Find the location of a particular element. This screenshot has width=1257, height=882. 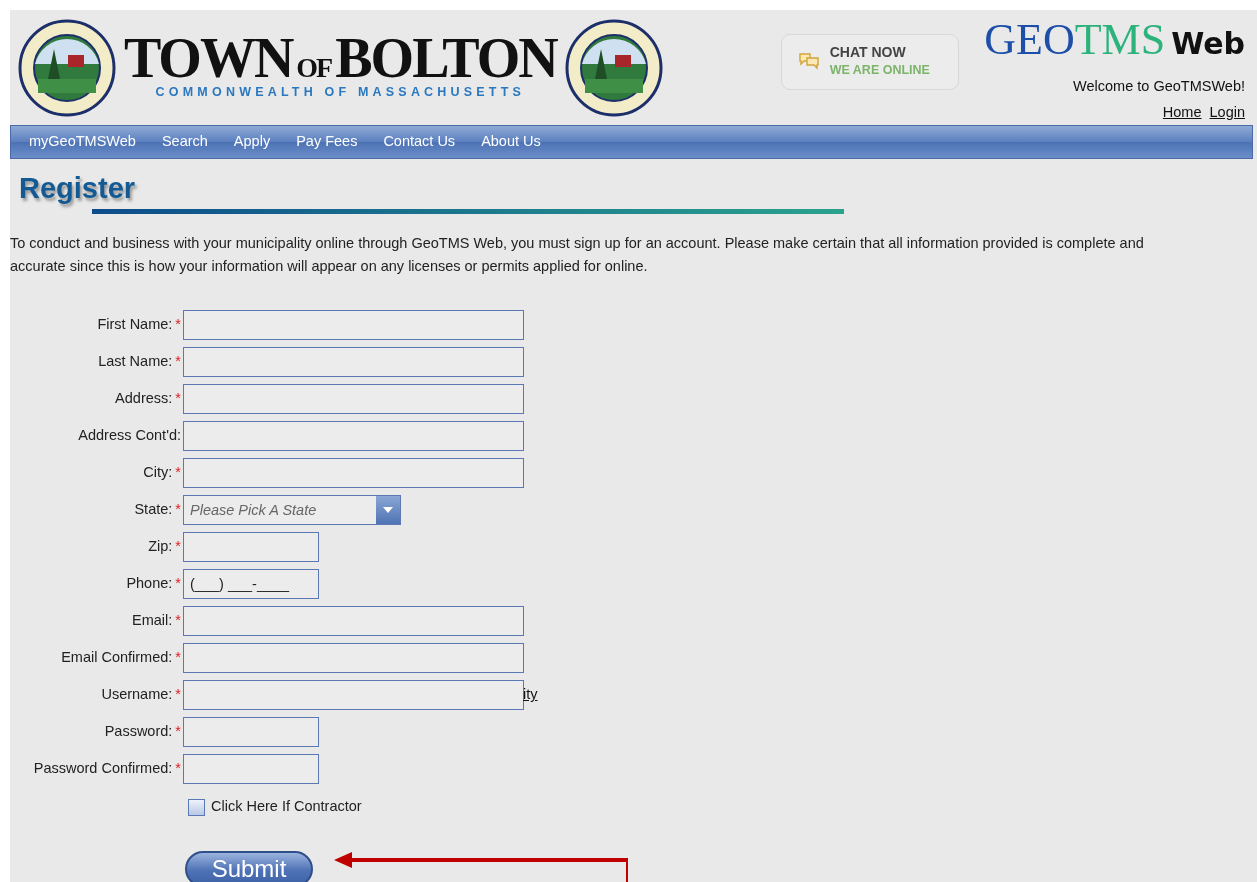

field-label: Last Name: is located at coordinates (135, 361).